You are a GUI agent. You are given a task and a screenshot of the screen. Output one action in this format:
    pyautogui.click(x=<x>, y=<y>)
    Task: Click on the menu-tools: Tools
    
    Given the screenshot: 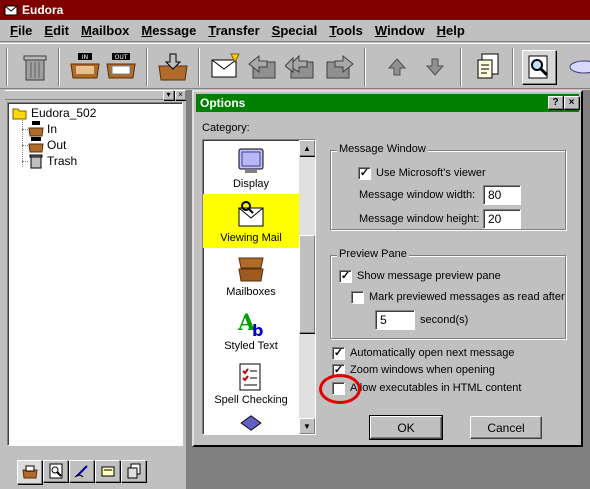 What is the action you would take?
    pyautogui.click(x=346, y=30)
    